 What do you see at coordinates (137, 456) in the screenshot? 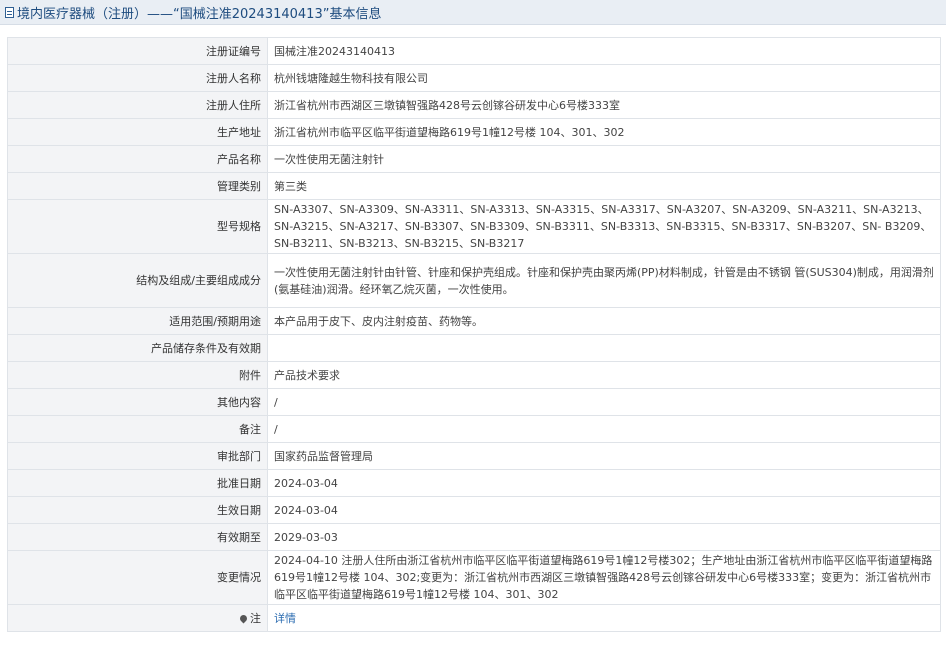
I see `row-label: 审批部门` at bounding box center [137, 456].